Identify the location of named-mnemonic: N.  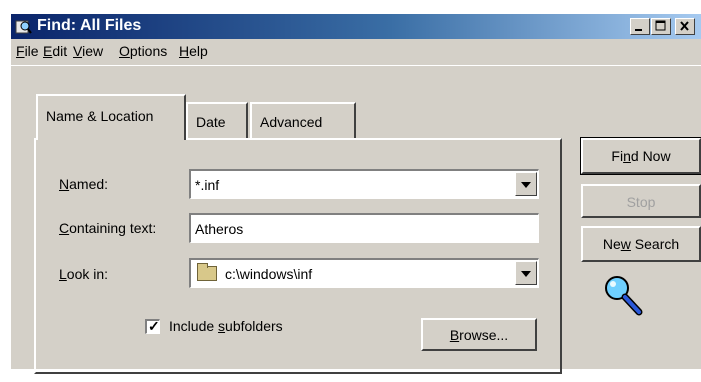
(64, 184).